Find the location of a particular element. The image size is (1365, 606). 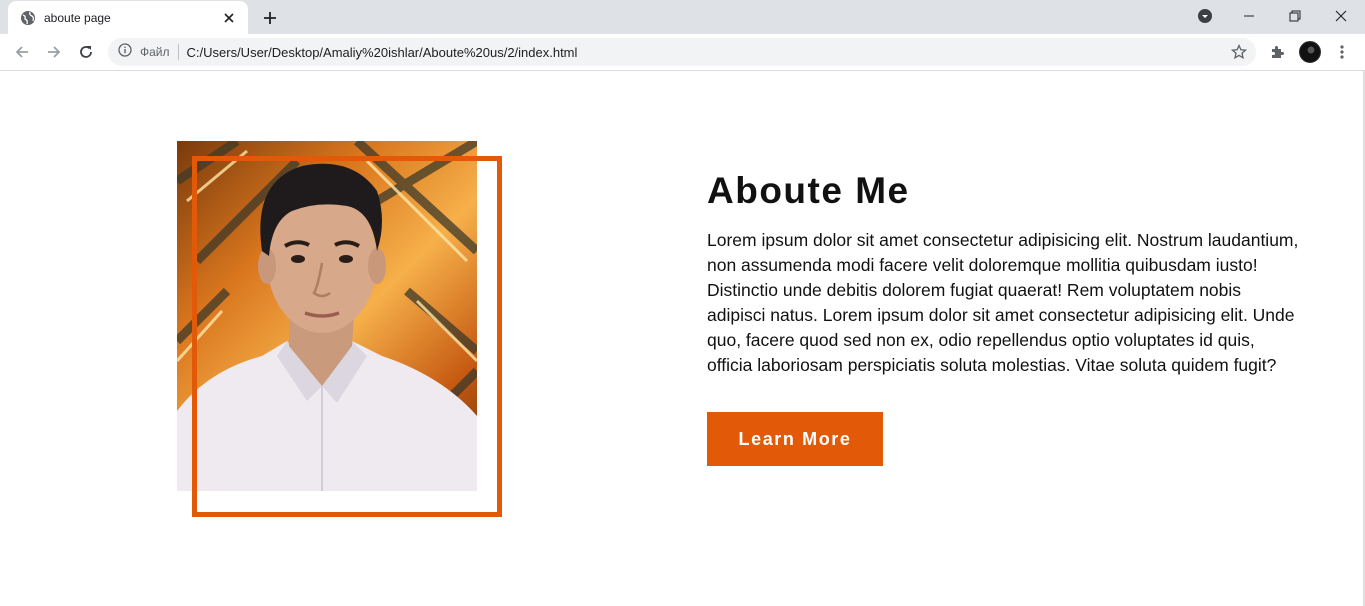

avatar is located at coordinates (1310, 52).